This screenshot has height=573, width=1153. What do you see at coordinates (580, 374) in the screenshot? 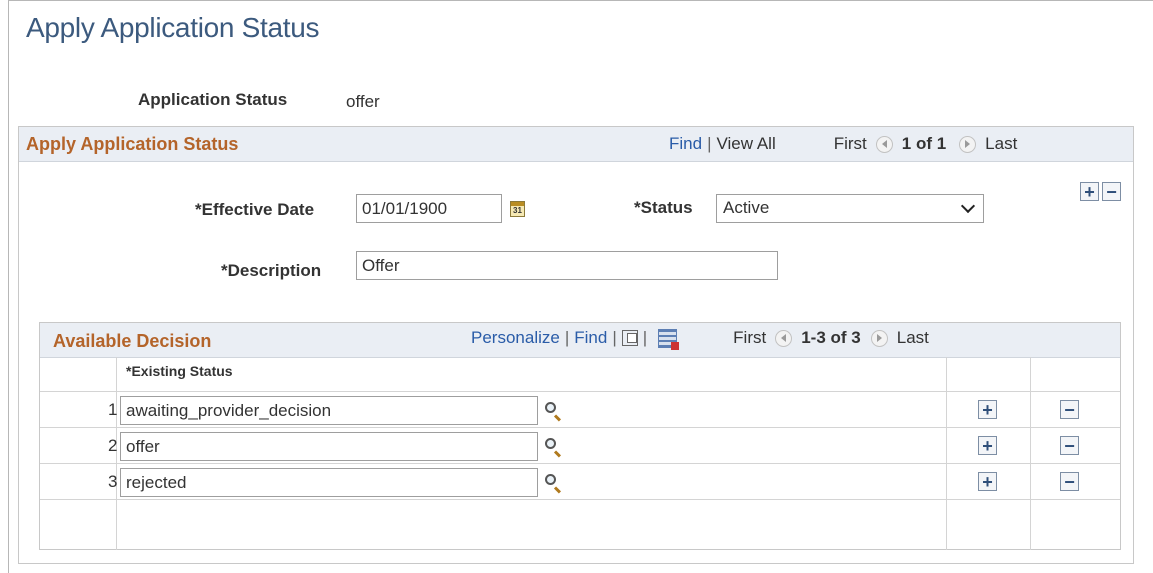
I see `grid-column-header-row: *Existing Status` at bounding box center [580, 374].